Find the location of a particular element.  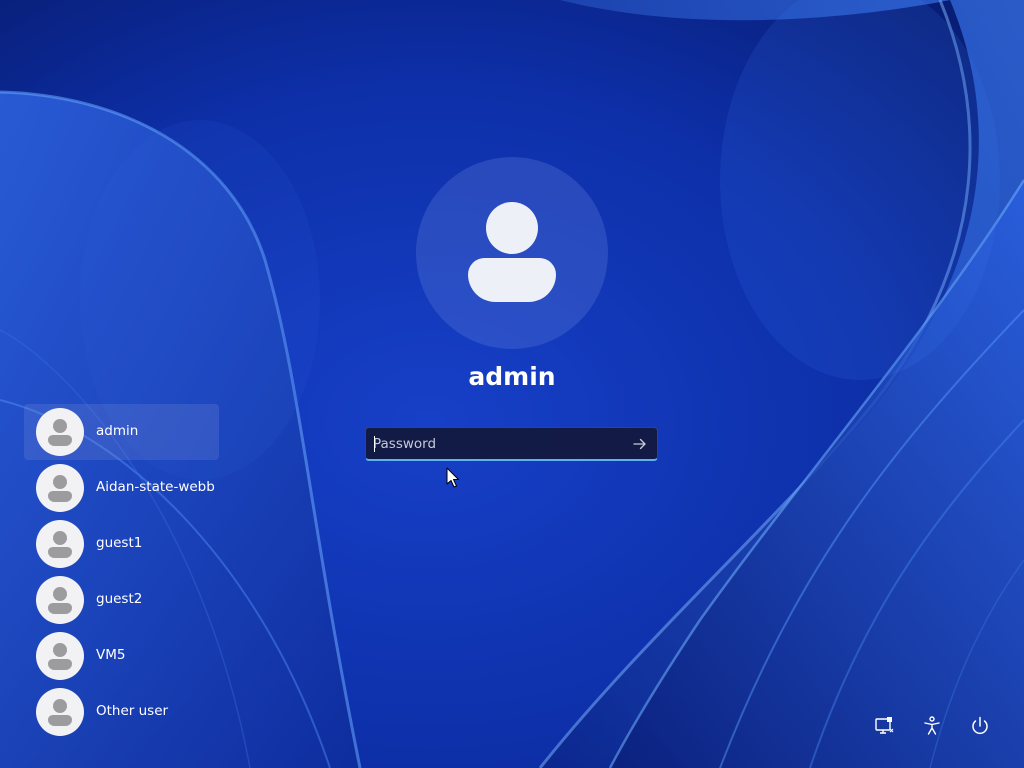

user-list-name: Aidan-state-webb is located at coordinates (155, 487).